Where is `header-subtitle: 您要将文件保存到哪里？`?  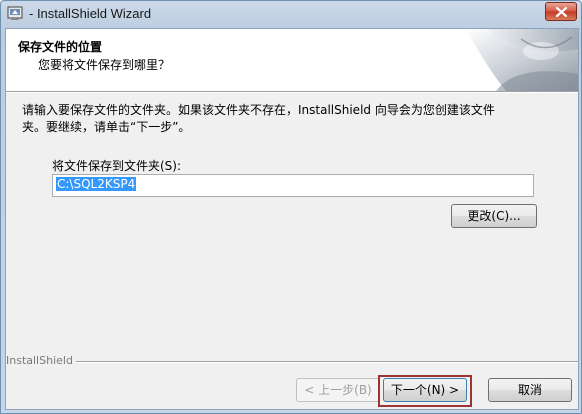 header-subtitle: 您要将文件保存到哪里？ is located at coordinates (104, 65).